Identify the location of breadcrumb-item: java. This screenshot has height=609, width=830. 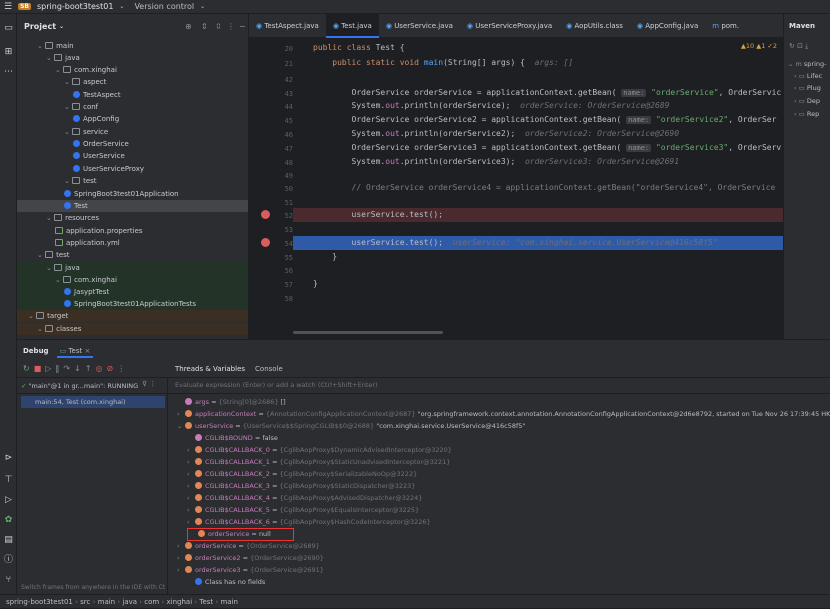
(129, 602).